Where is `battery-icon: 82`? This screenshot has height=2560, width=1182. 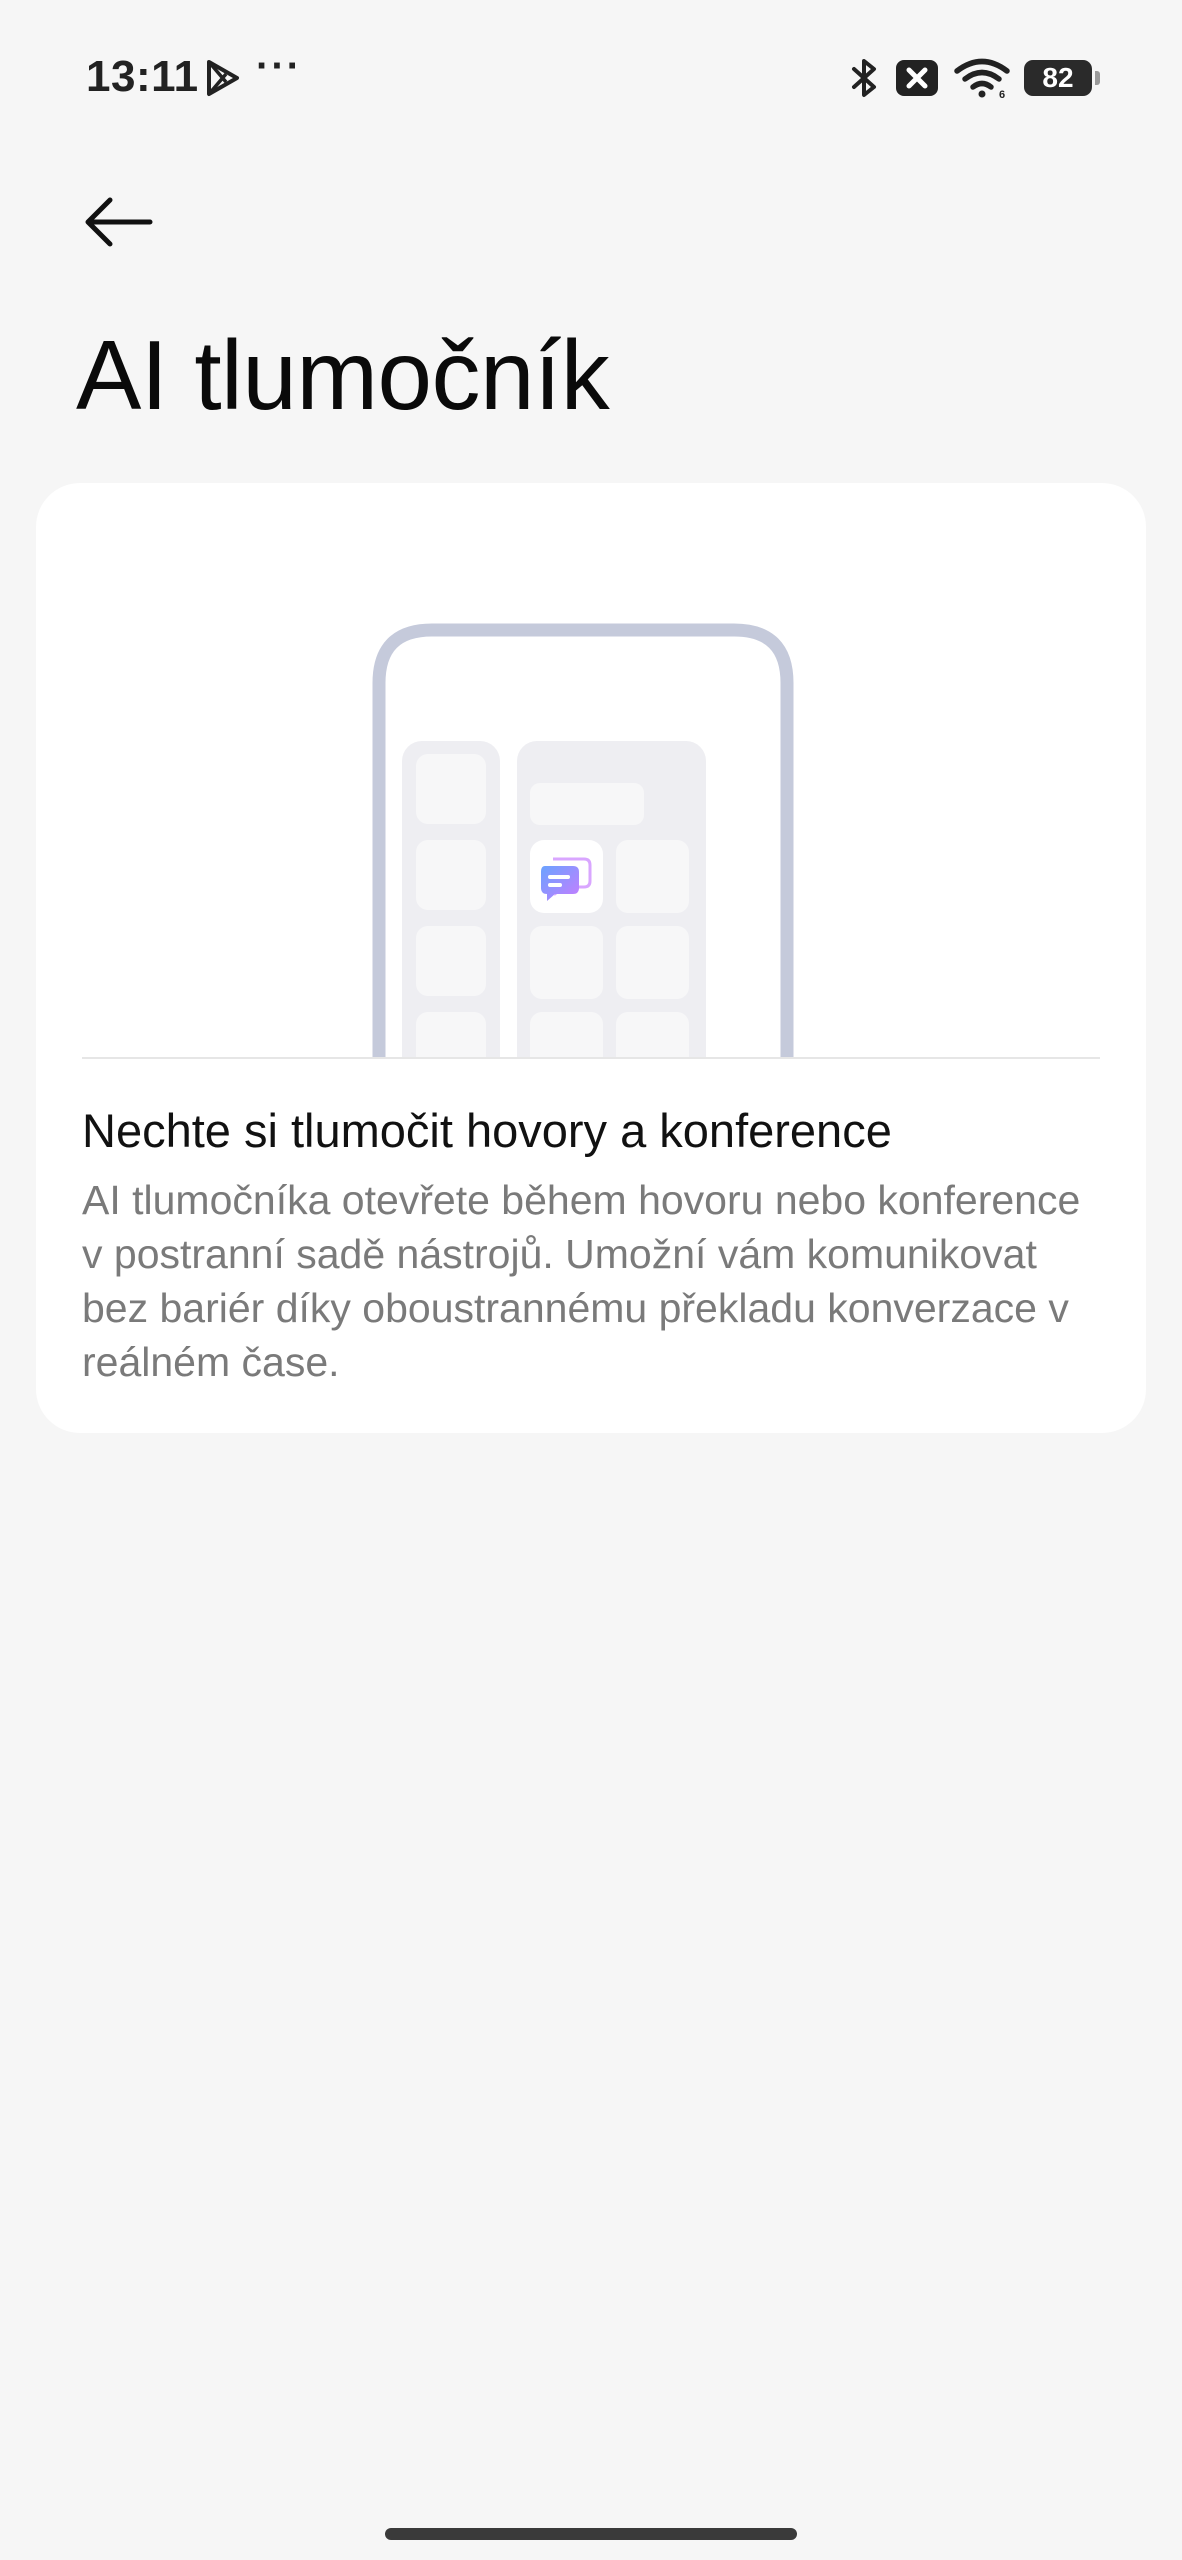 battery-icon: 82 is located at coordinates (1062, 78).